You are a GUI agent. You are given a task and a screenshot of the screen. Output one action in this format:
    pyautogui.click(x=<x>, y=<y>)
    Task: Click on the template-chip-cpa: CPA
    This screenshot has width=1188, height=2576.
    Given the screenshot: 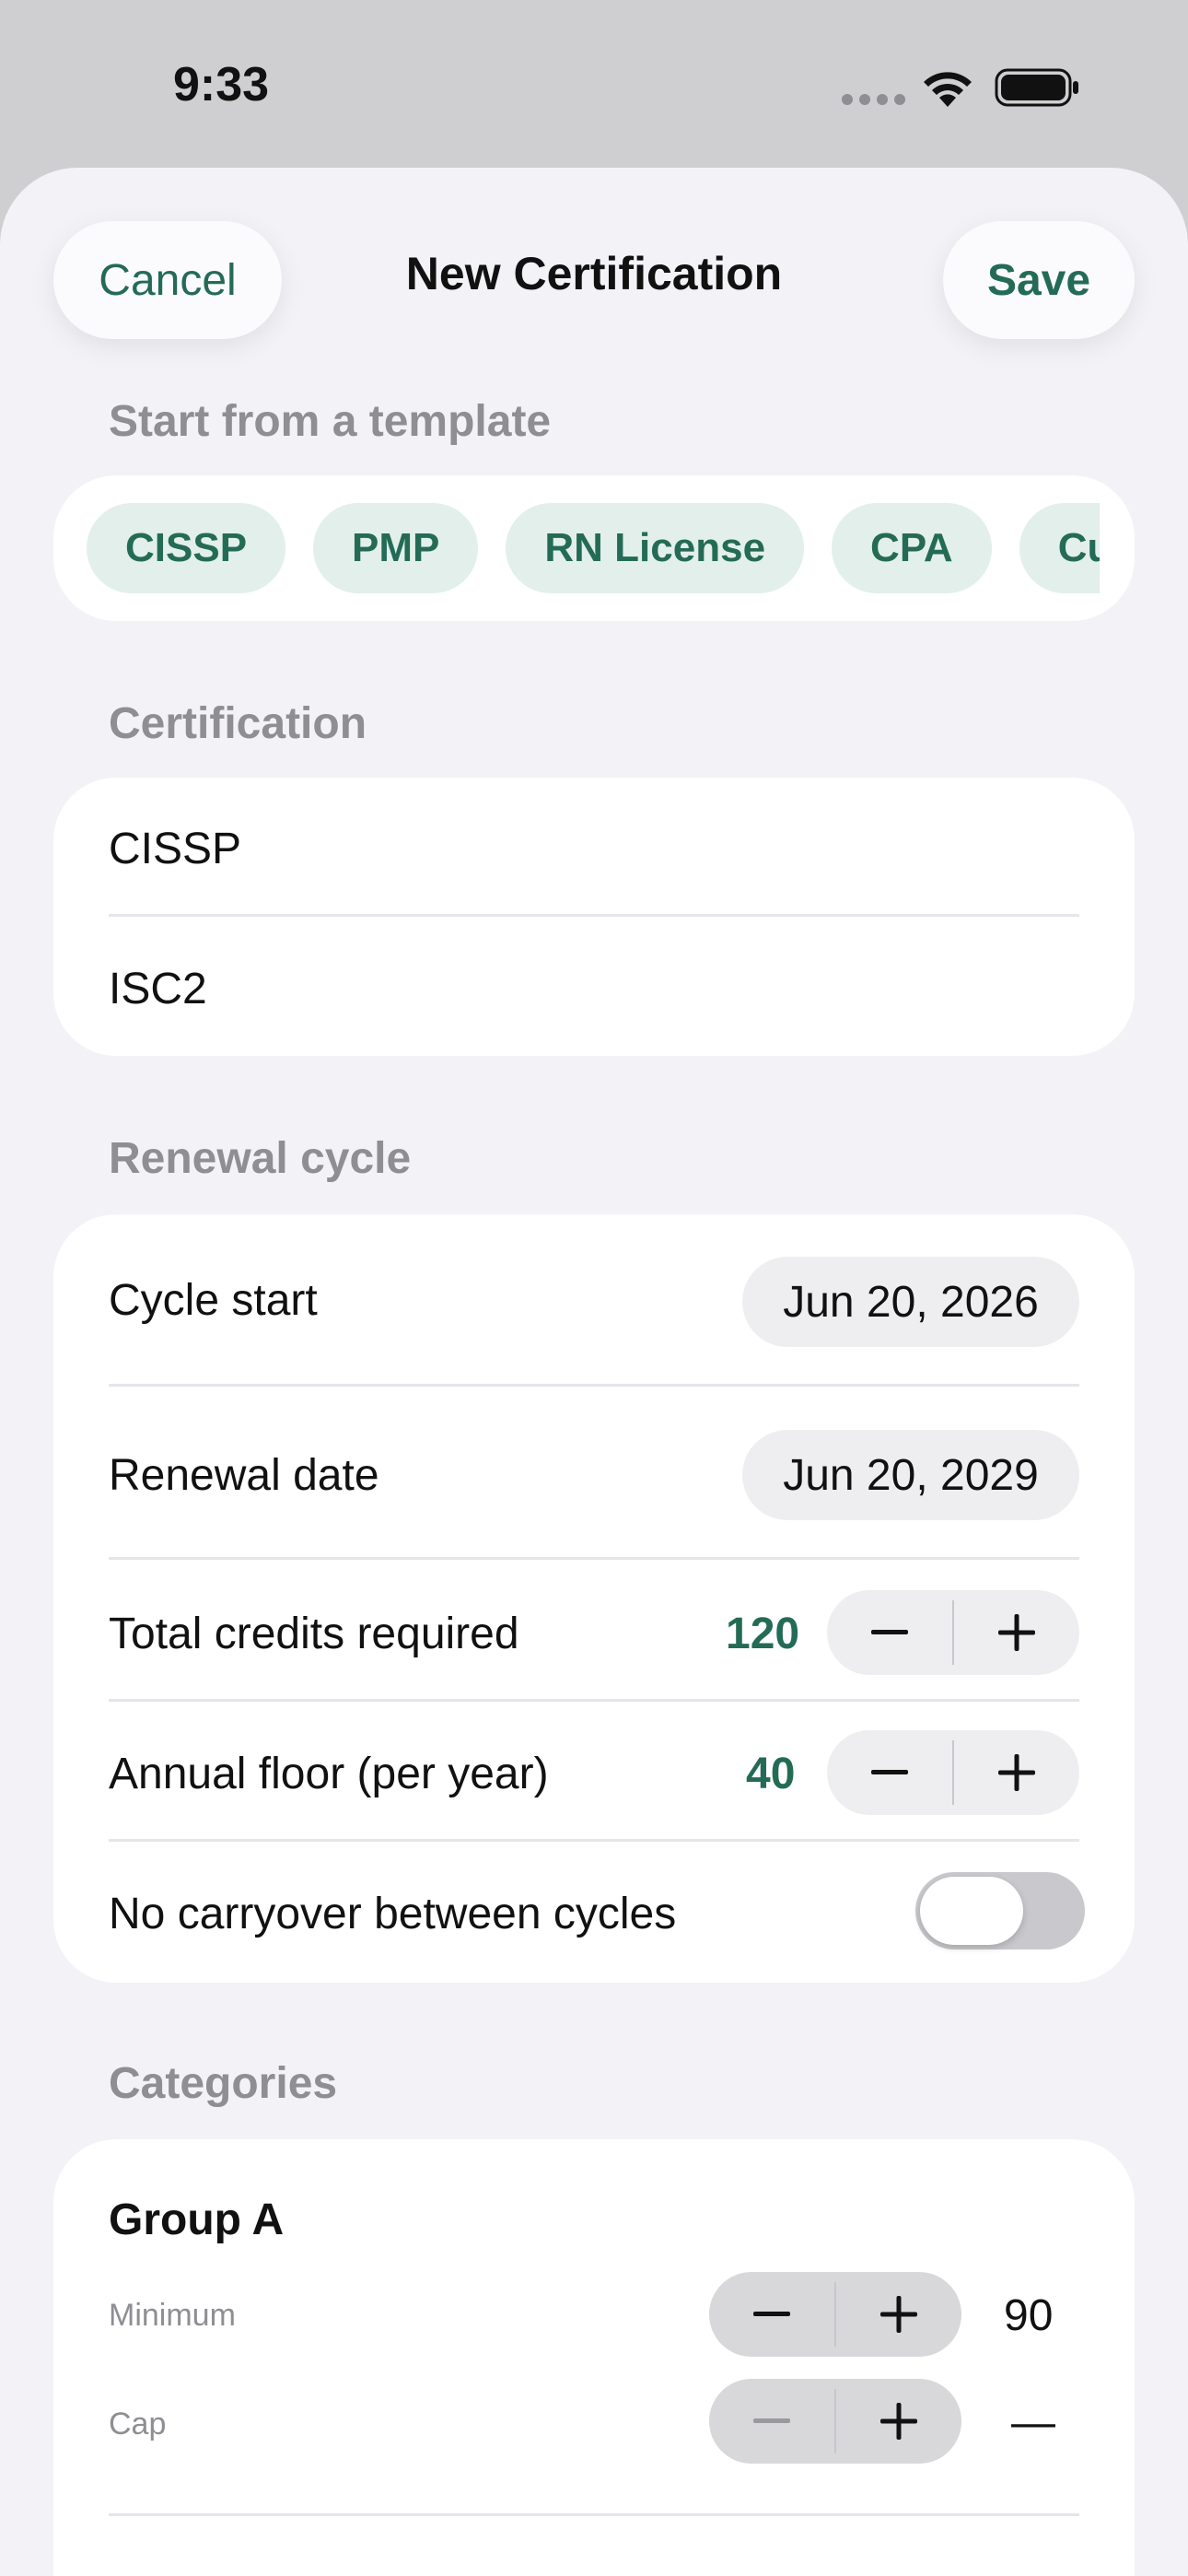 What is the action you would take?
    pyautogui.click(x=912, y=548)
    